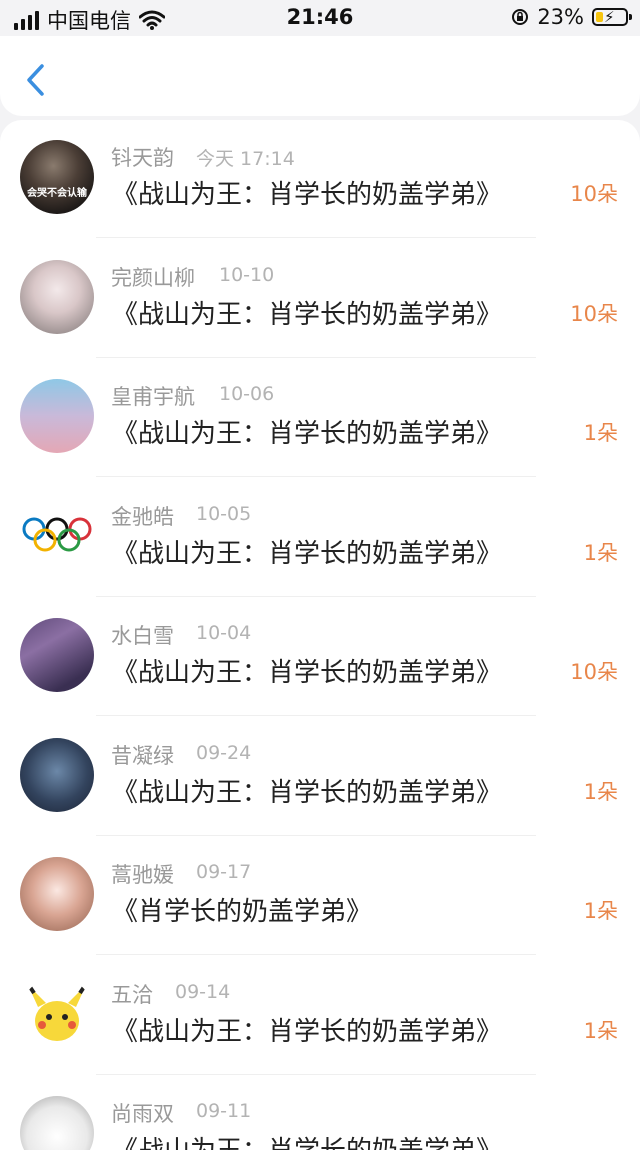 The width and height of the screenshot is (640, 1150). I want to click on nav-header, so click(320, 76).